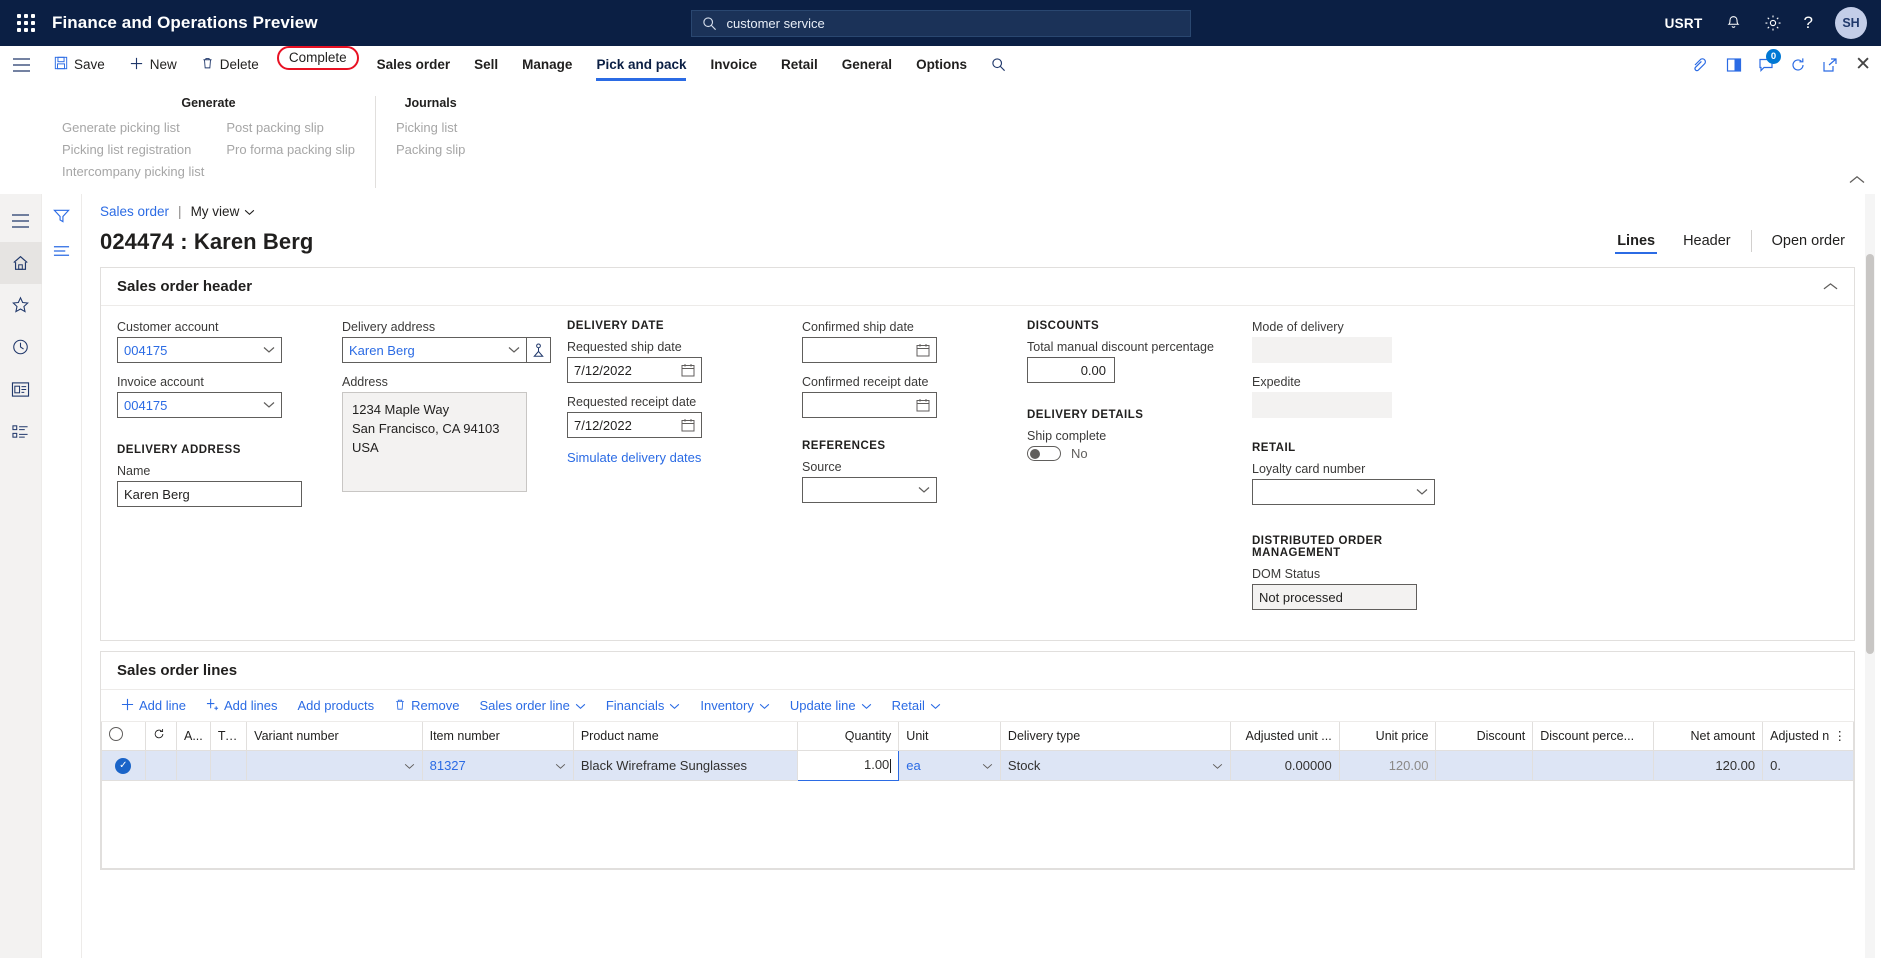  What do you see at coordinates (1044, 453) in the screenshot?
I see `ship-complete-toggle` at bounding box center [1044, 453].